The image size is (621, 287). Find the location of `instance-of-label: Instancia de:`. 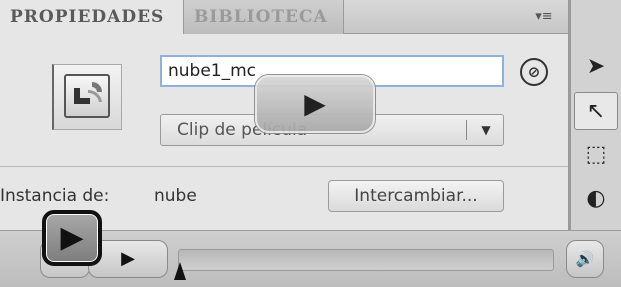

instance-of-label: Instancia de: is located at coordinates (55, 196).